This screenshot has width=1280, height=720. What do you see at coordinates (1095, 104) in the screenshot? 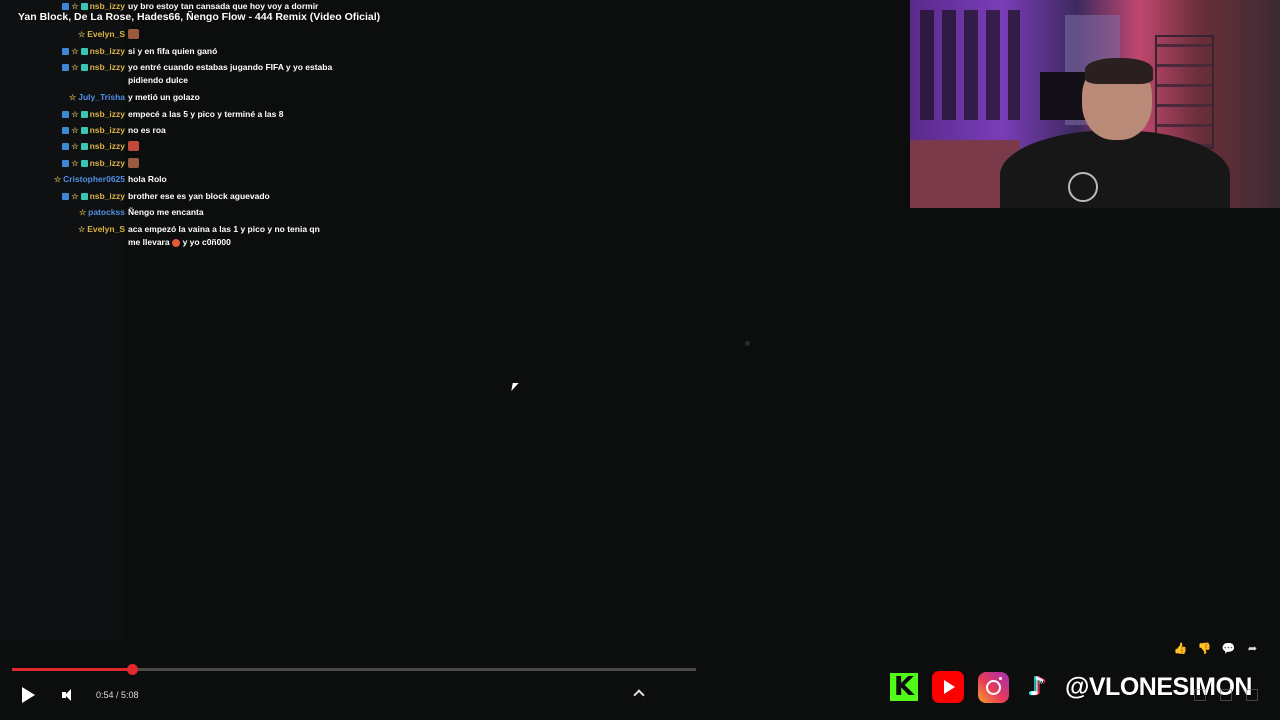
I see `webcam-overlay` at bounding box center [1095, 104].